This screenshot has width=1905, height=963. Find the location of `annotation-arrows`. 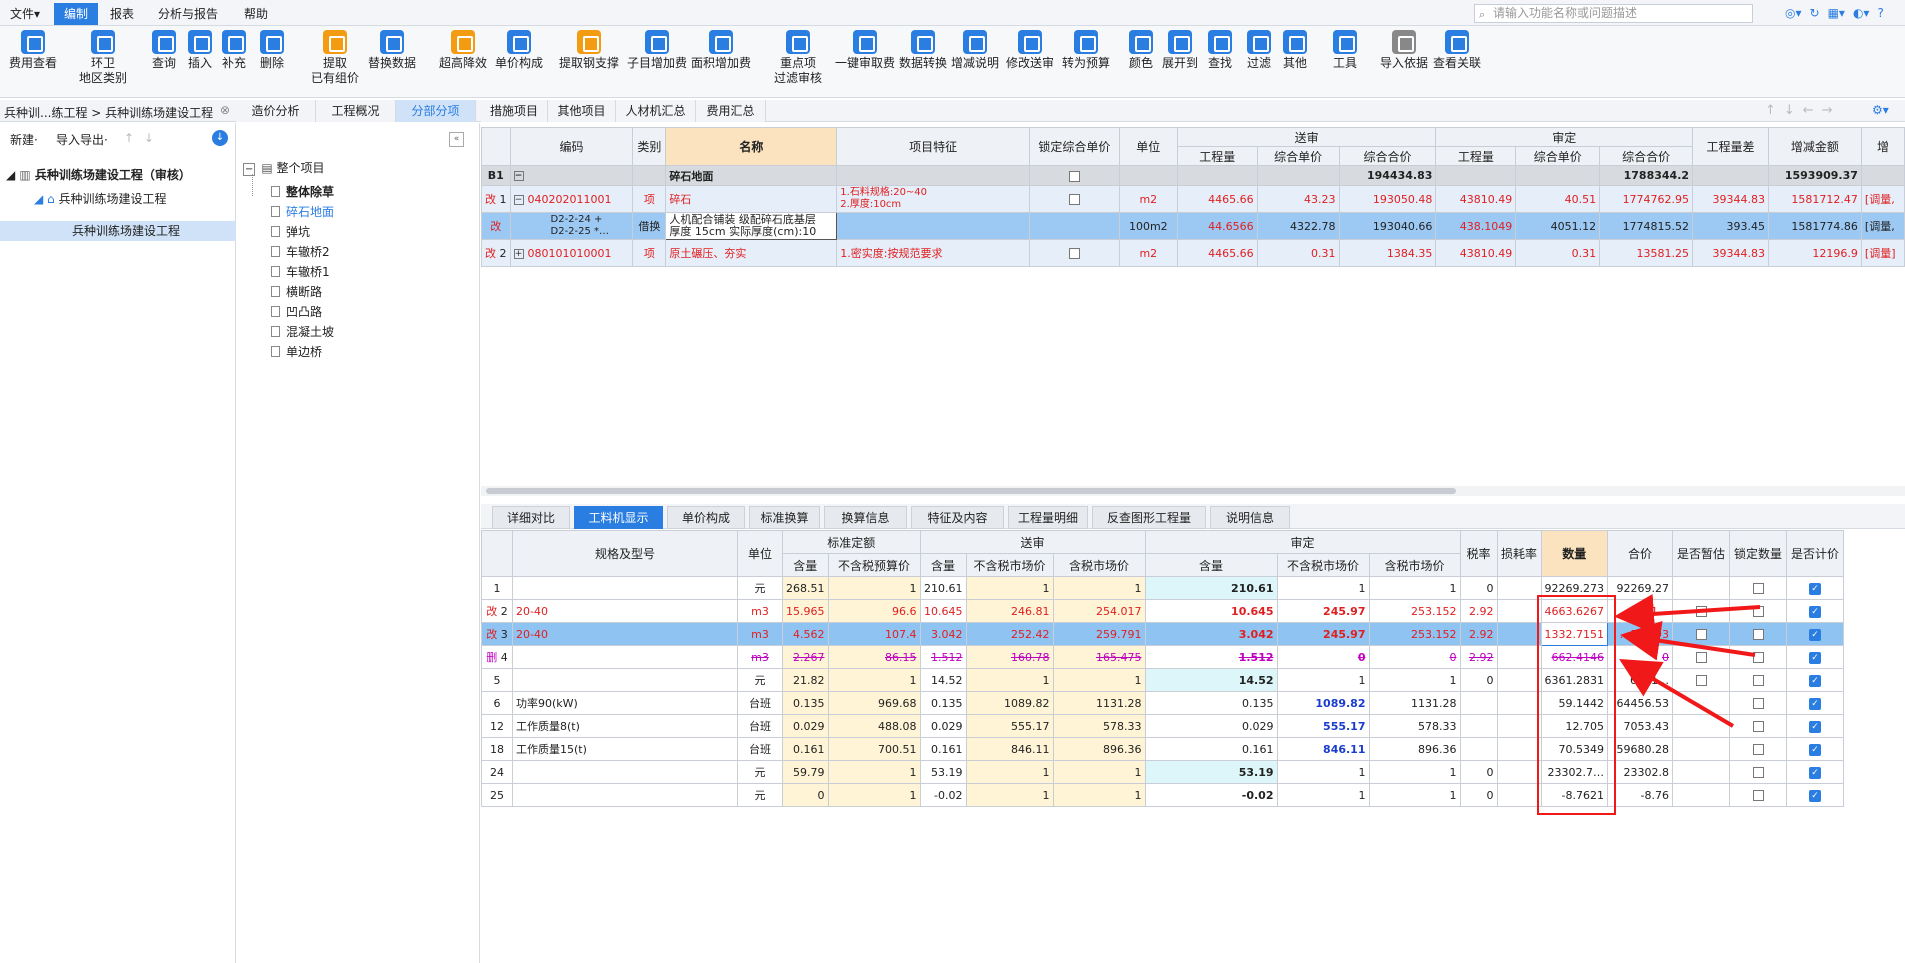

annotation-arrows is located at coordinates (1687, 660).